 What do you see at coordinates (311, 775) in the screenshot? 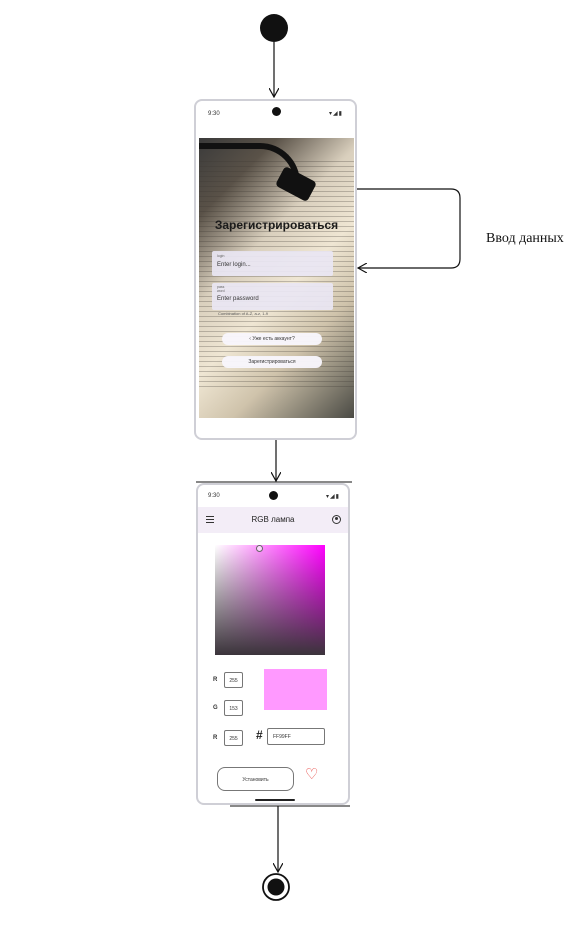
I see `favorite-heart-icon: ♡` at bounding box center [311, 775].